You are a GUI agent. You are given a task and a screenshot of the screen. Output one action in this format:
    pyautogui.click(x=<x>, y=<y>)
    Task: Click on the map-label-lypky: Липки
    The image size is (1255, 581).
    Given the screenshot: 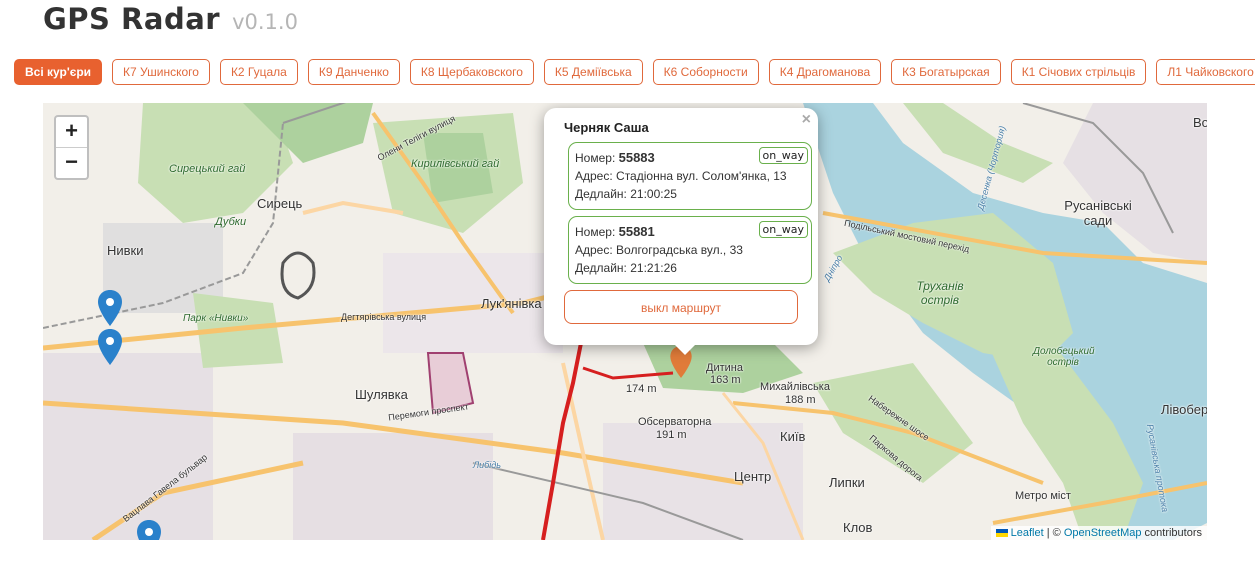 What is the action you would take?
    pyautogui.click(x=847, y=482)
    